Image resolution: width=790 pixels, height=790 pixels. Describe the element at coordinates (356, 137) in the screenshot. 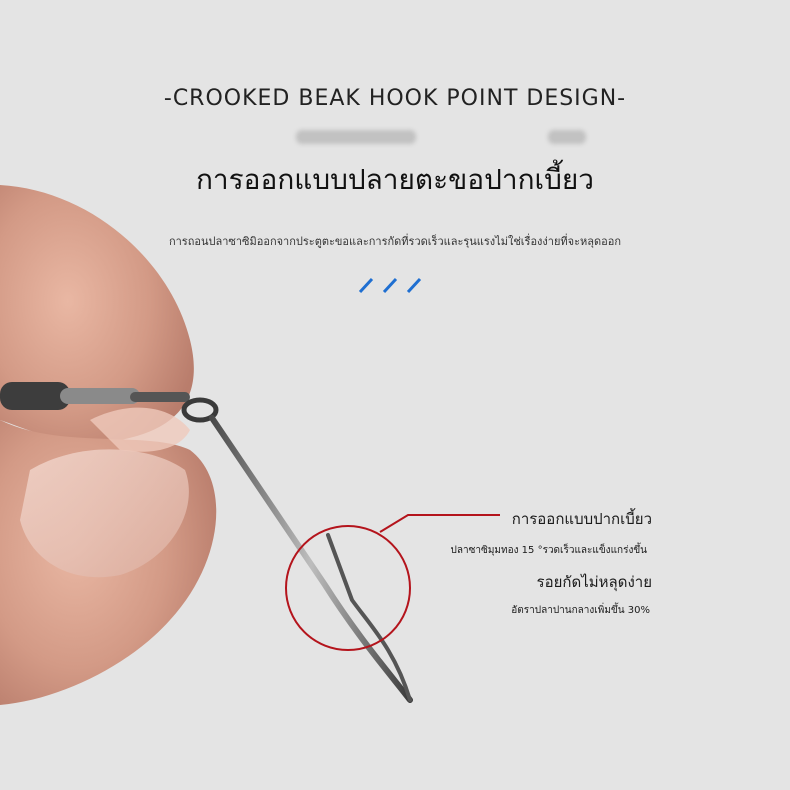

I see `blur-smudge-left` at that location.